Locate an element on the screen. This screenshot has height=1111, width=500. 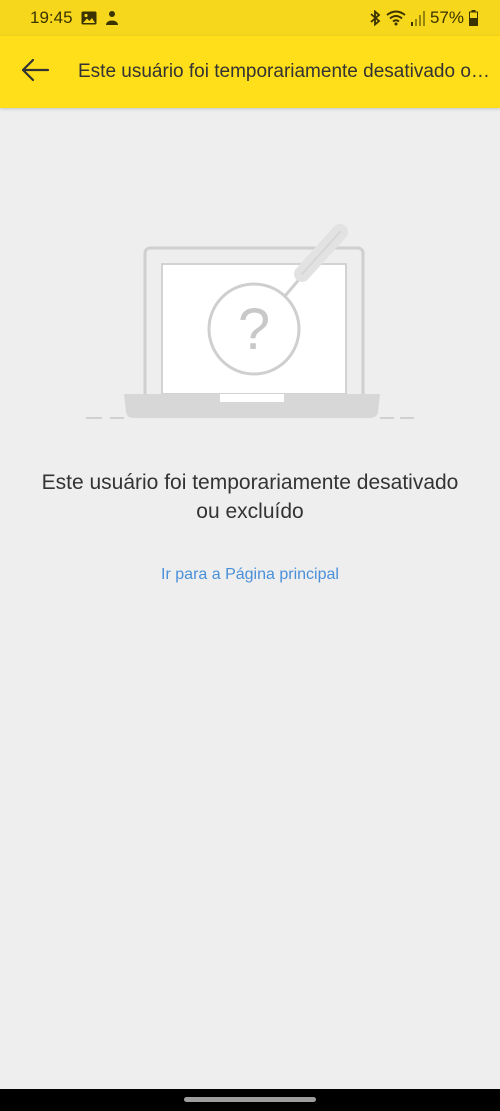
notification-icon is located at coordinates (112, 18).